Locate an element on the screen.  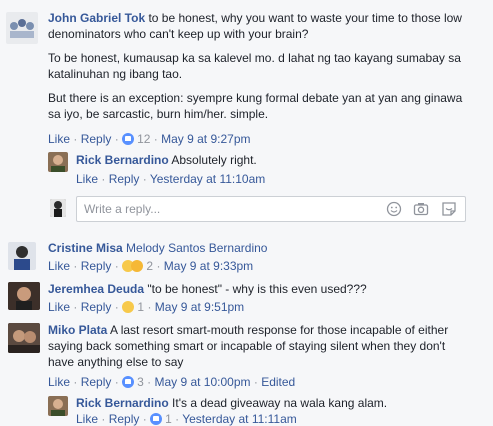
avatar-miko is located at coordinates (24, 338).